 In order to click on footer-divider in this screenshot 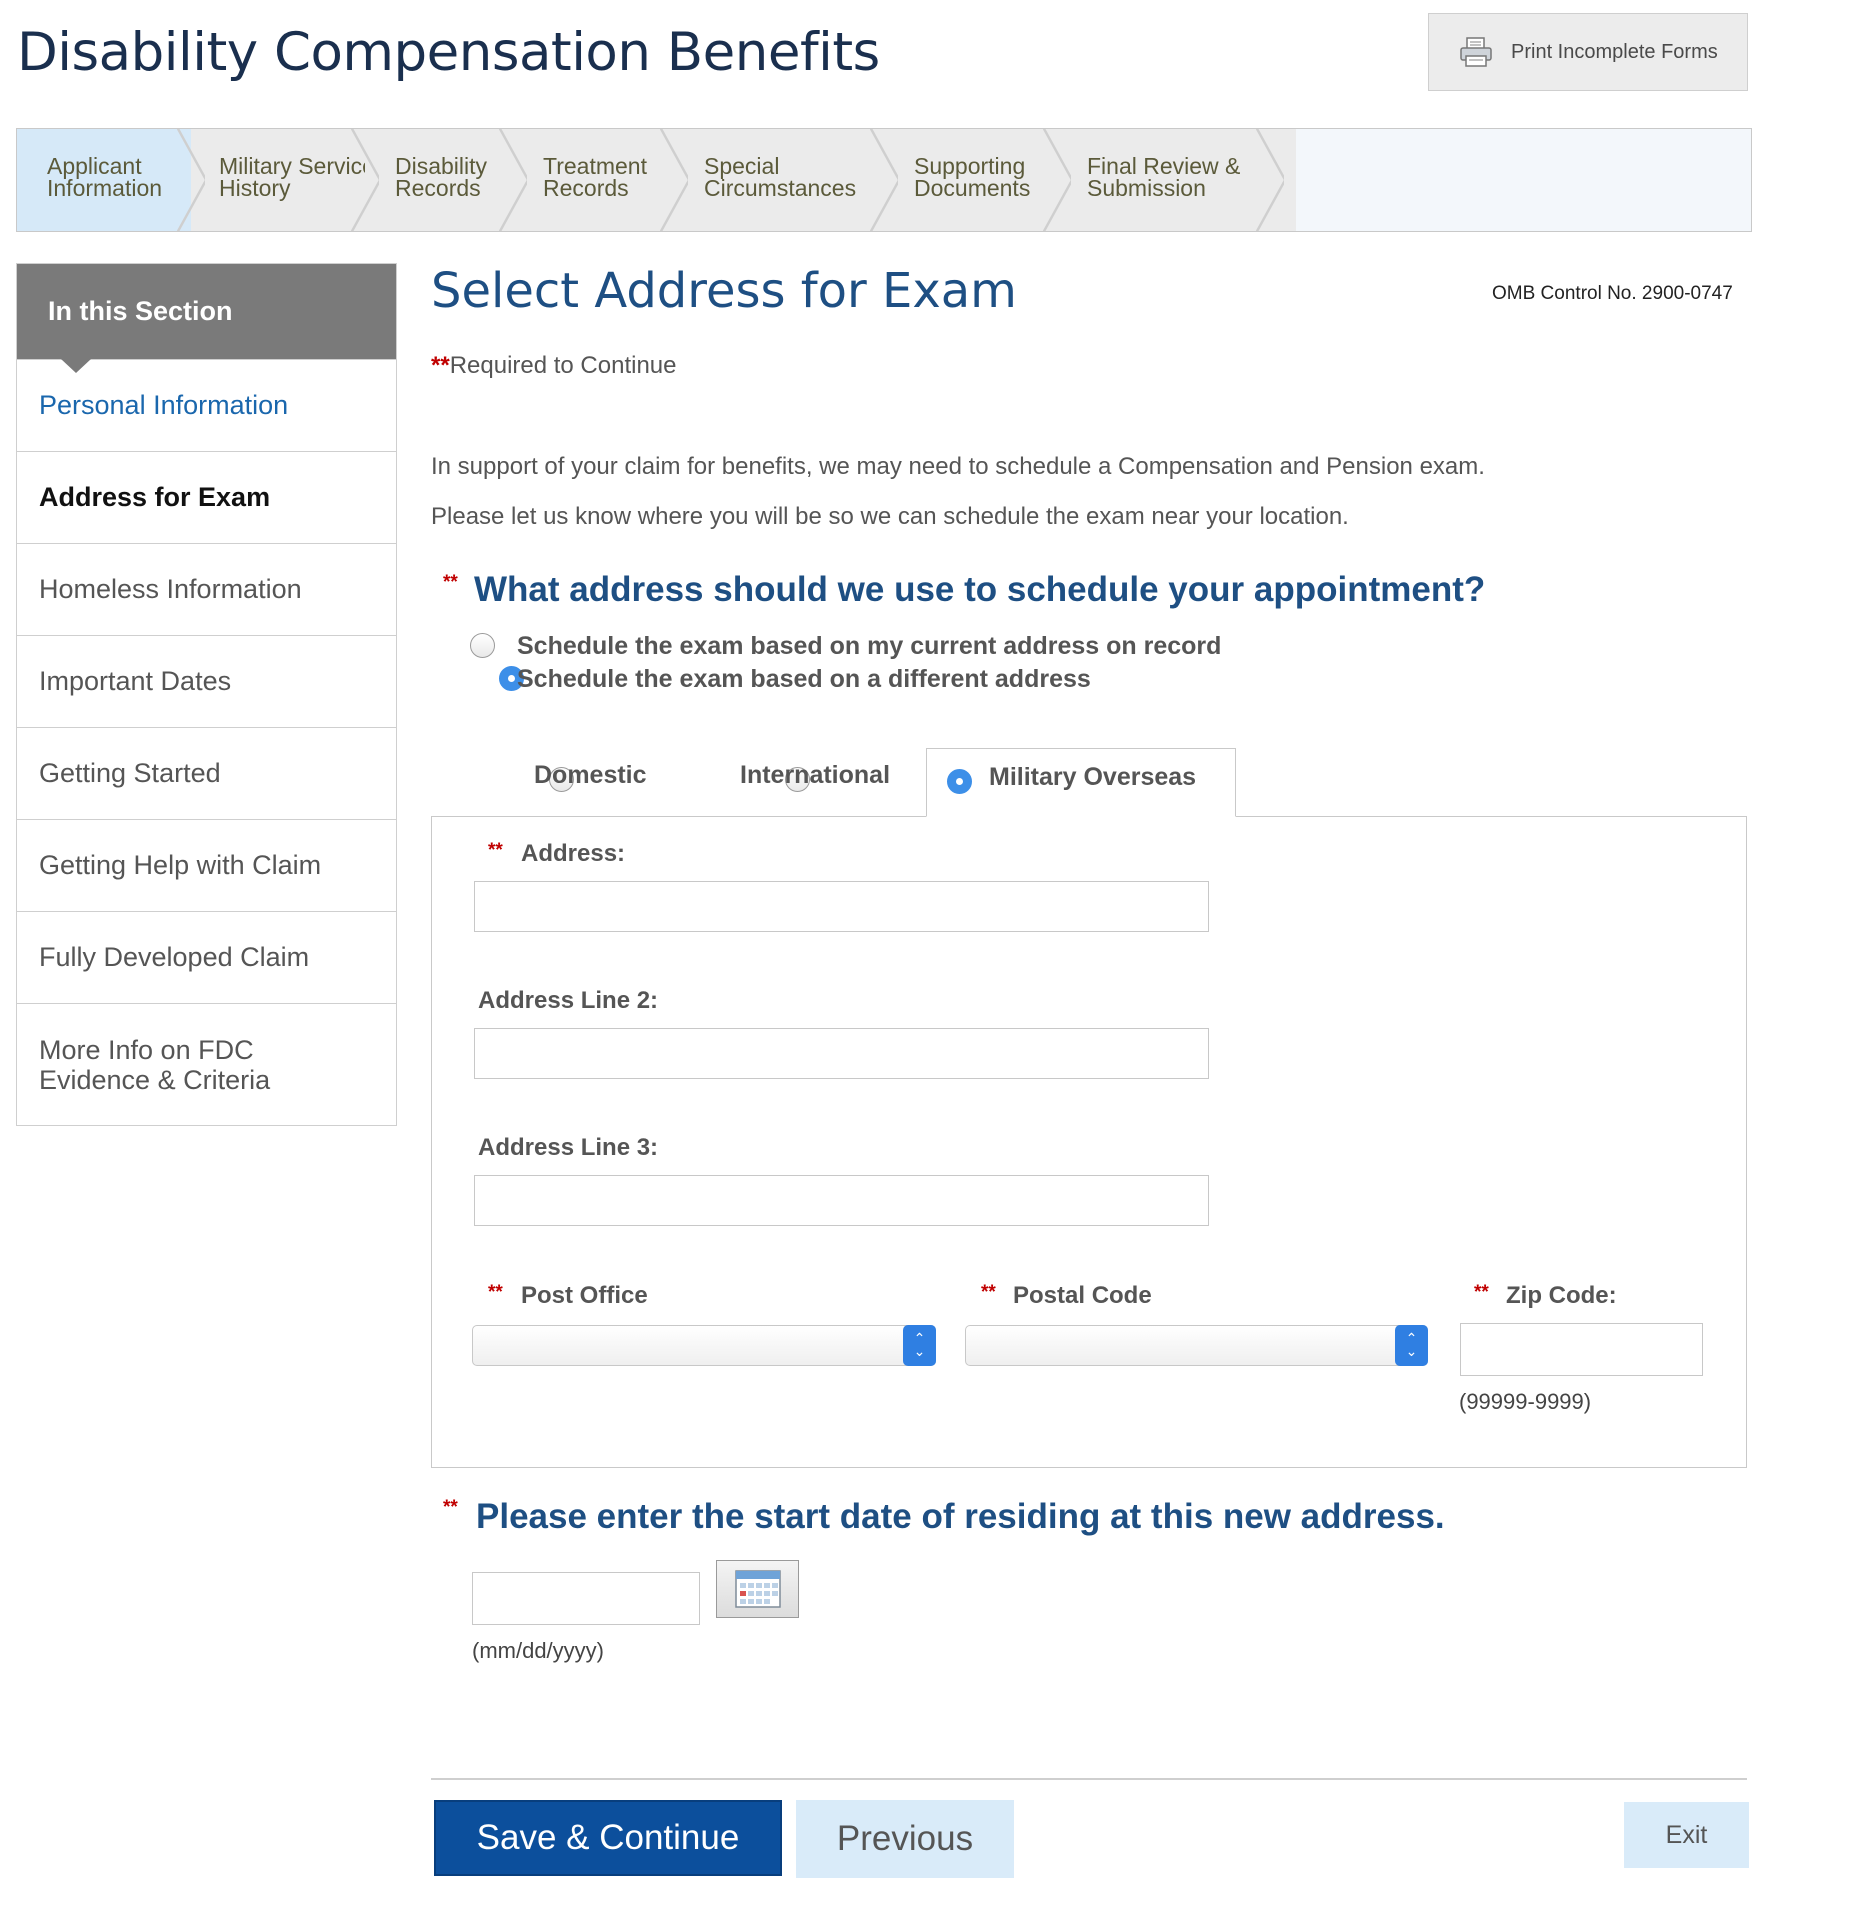, I will do `click(1089, 1779)`.